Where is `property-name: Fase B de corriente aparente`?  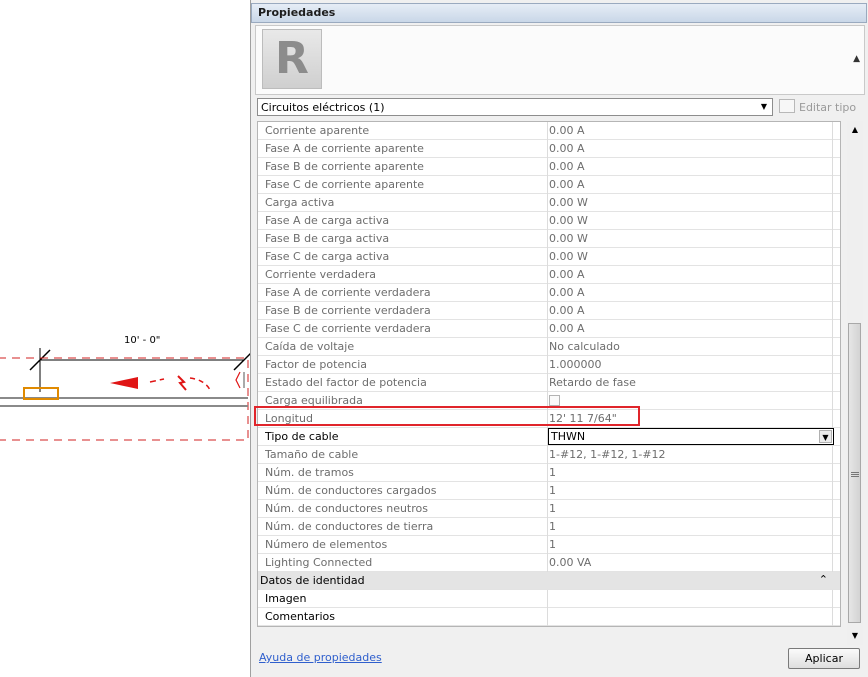 property-name: Fase B de corriente aparente is located at coordinates (344, 166).